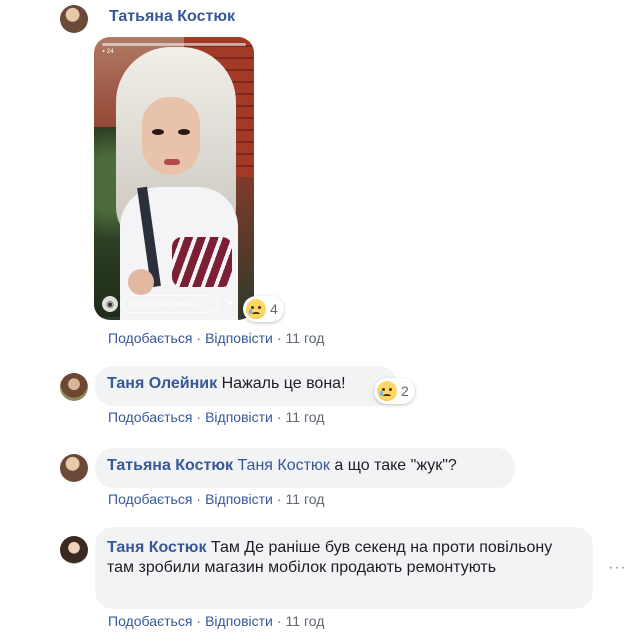  Describe the element at coordinates (162, 383) in the screenshot. I see `comment-author: Таня Олейник` at that location.